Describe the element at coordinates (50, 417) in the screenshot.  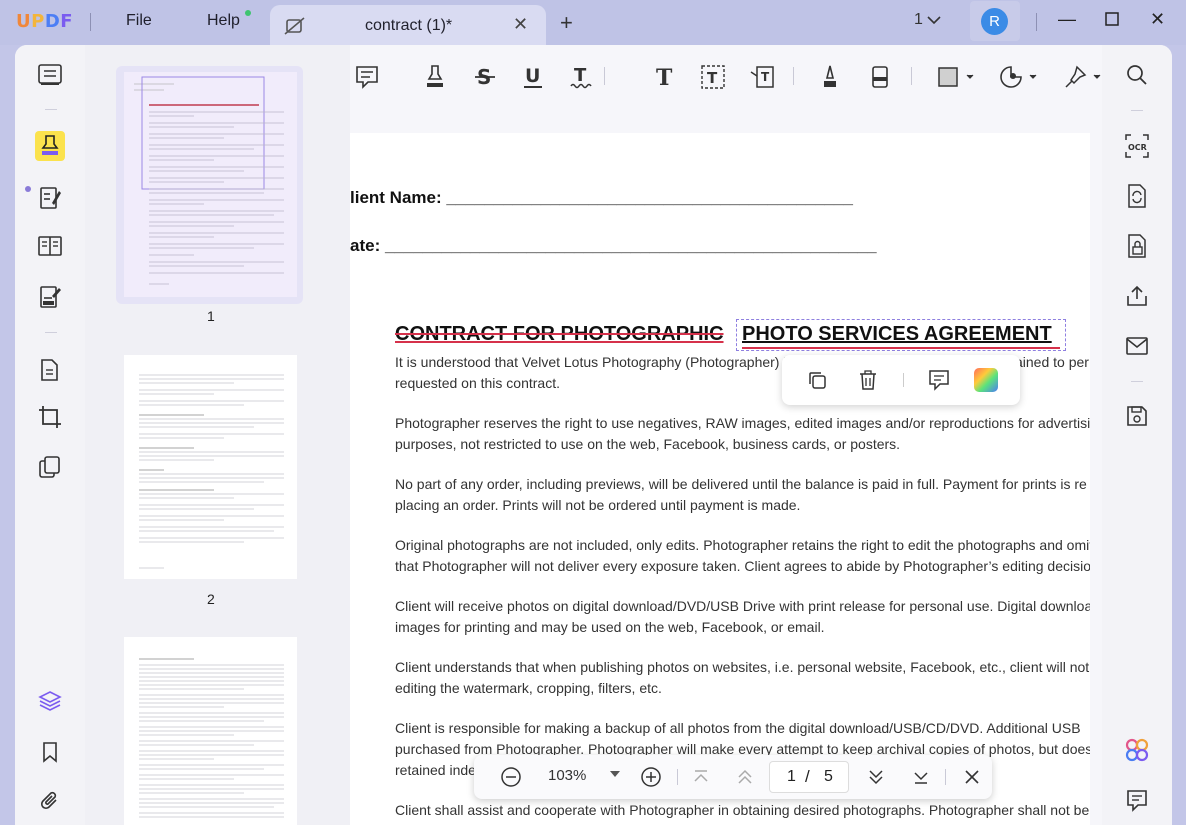
I see `crop-icon` at that location.